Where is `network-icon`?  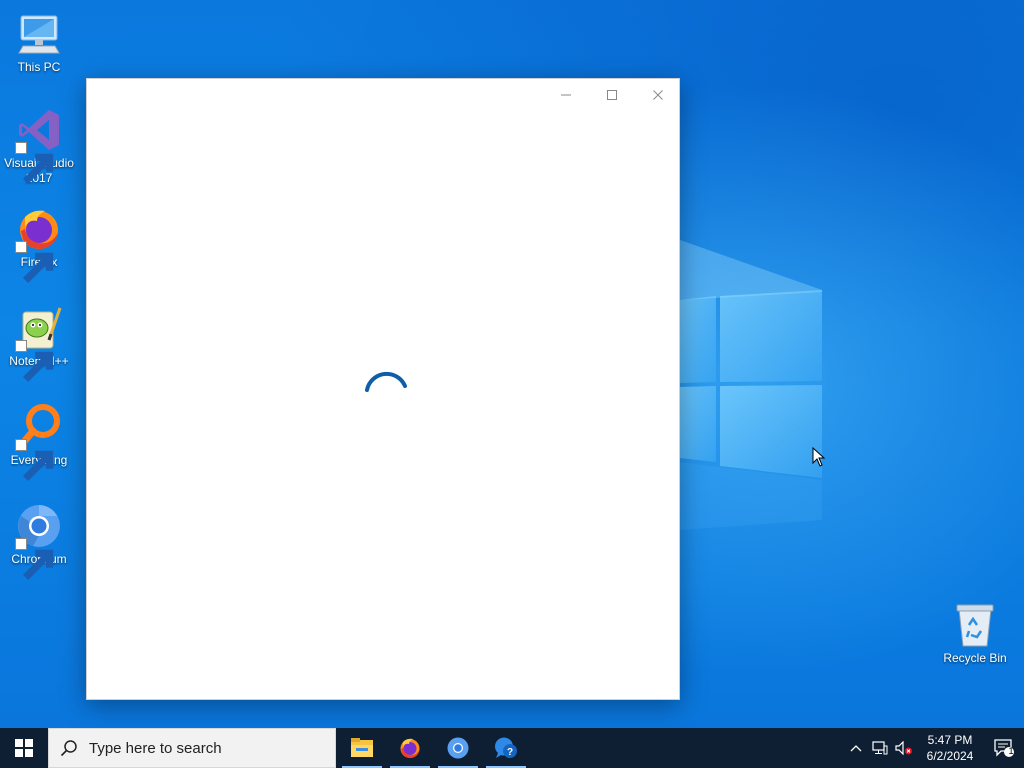 network-icon is located at coordinates (880, 748).